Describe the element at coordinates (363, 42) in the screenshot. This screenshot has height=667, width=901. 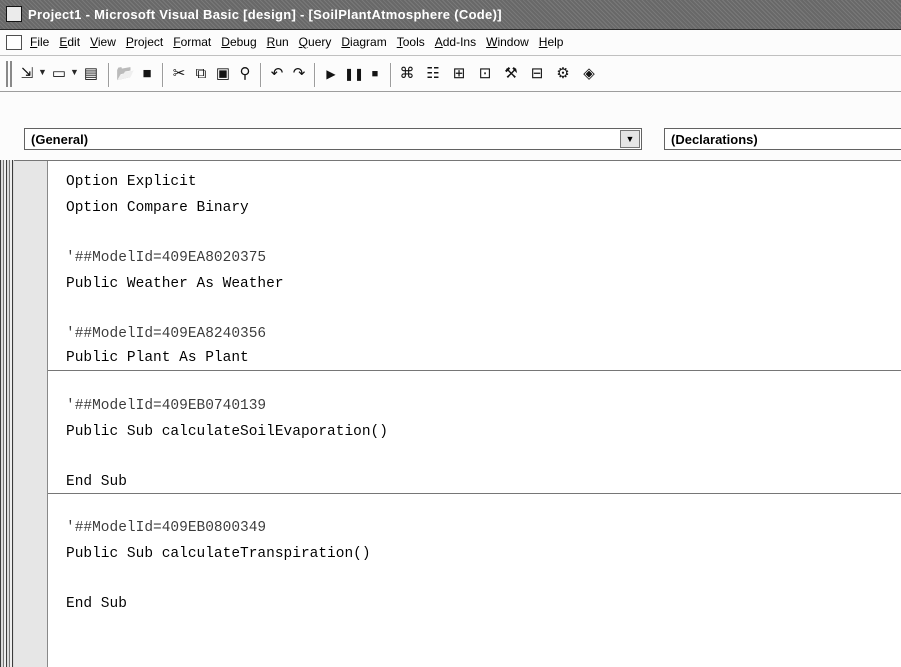
I see `menu-diagram: Diagram` at that location.